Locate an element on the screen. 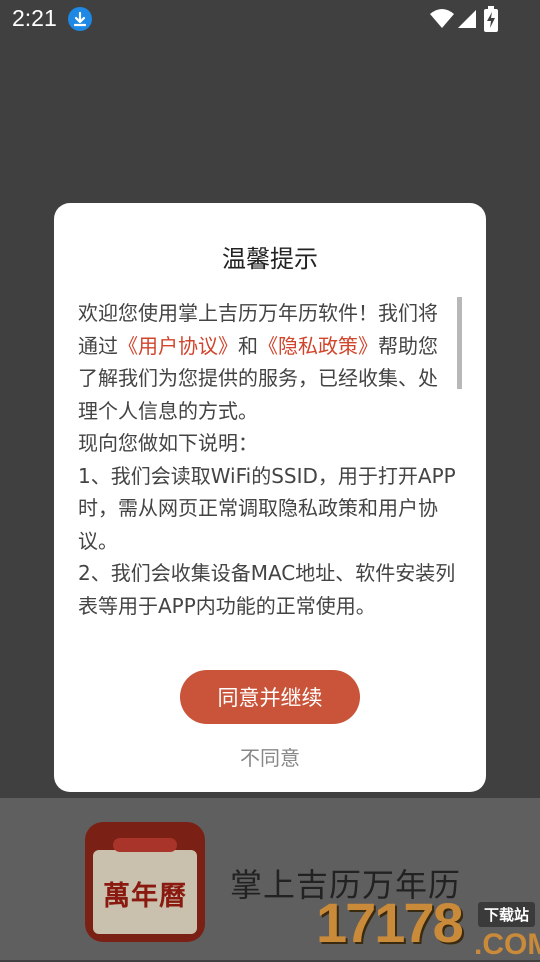 This screenshot has height=962, width=540. watermark-number: 17178 is located at coordinates (390, 922).